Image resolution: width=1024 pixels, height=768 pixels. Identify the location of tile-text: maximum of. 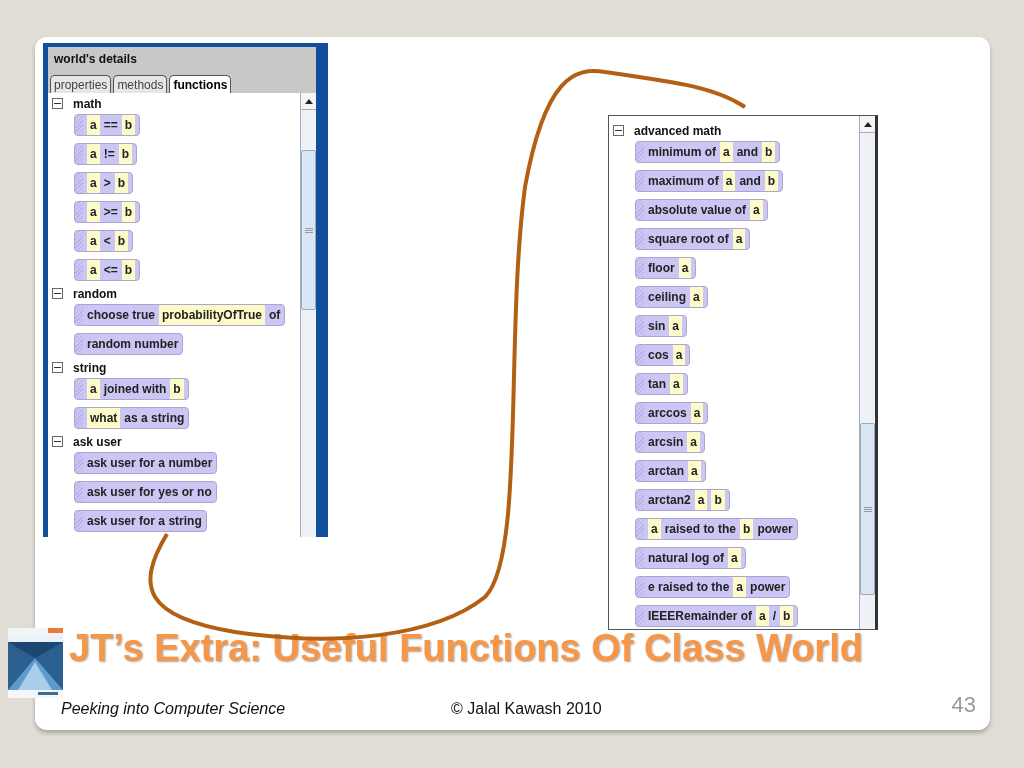
(683, 181).